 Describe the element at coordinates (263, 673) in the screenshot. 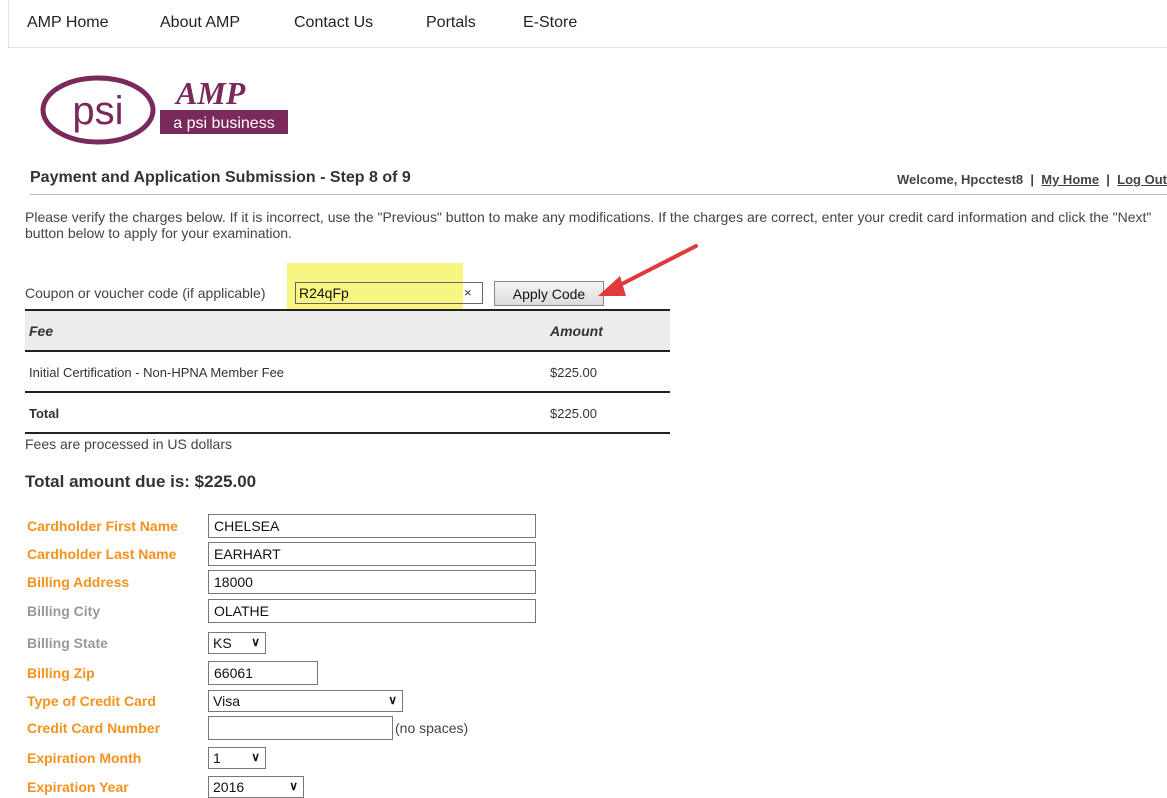

I see `zip-field` at that location.